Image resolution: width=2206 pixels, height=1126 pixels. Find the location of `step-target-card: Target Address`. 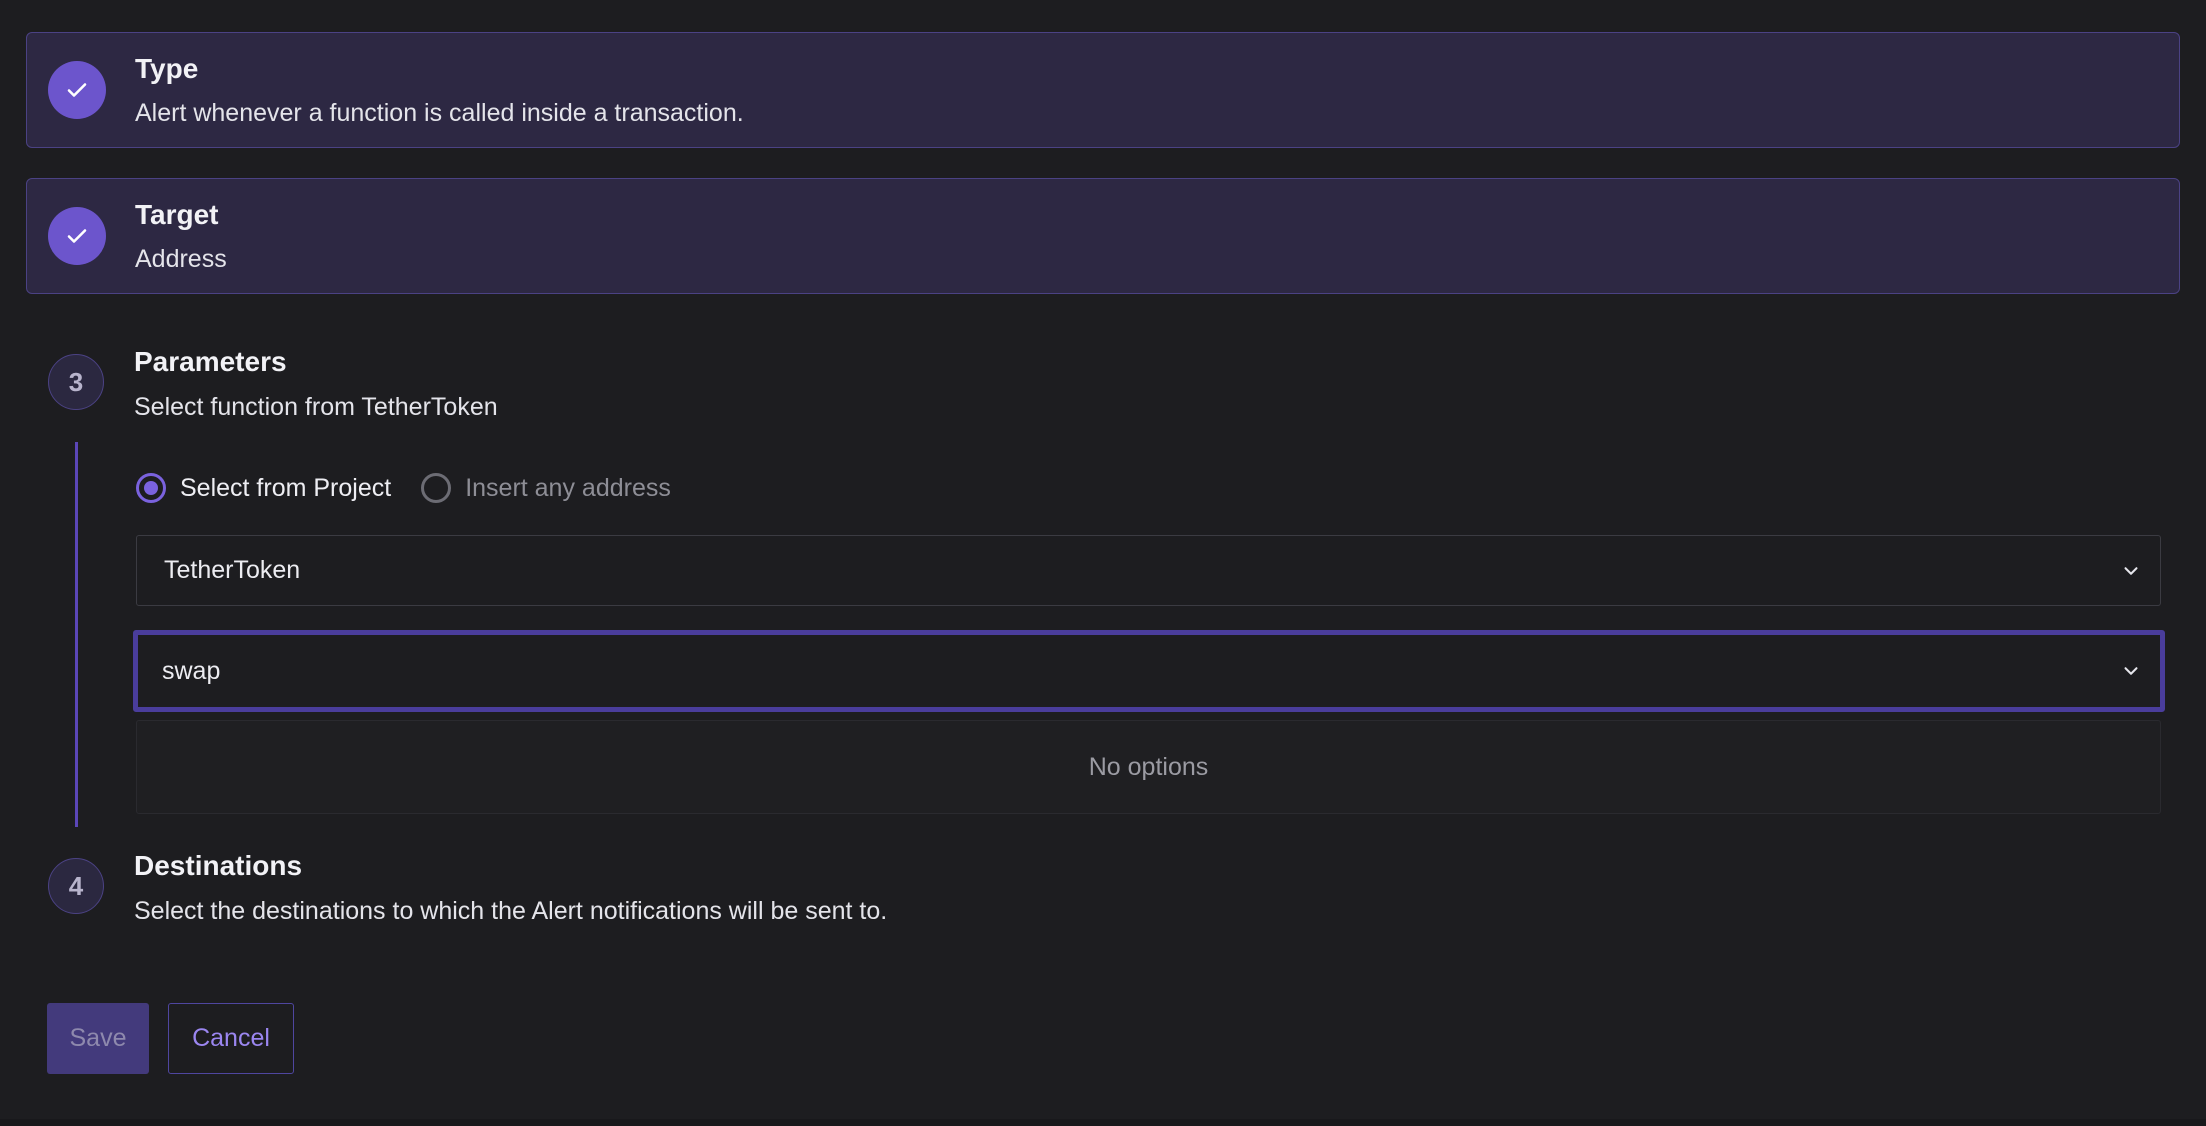

step-target-card: Target Address is located at coordinates (1103, 236).